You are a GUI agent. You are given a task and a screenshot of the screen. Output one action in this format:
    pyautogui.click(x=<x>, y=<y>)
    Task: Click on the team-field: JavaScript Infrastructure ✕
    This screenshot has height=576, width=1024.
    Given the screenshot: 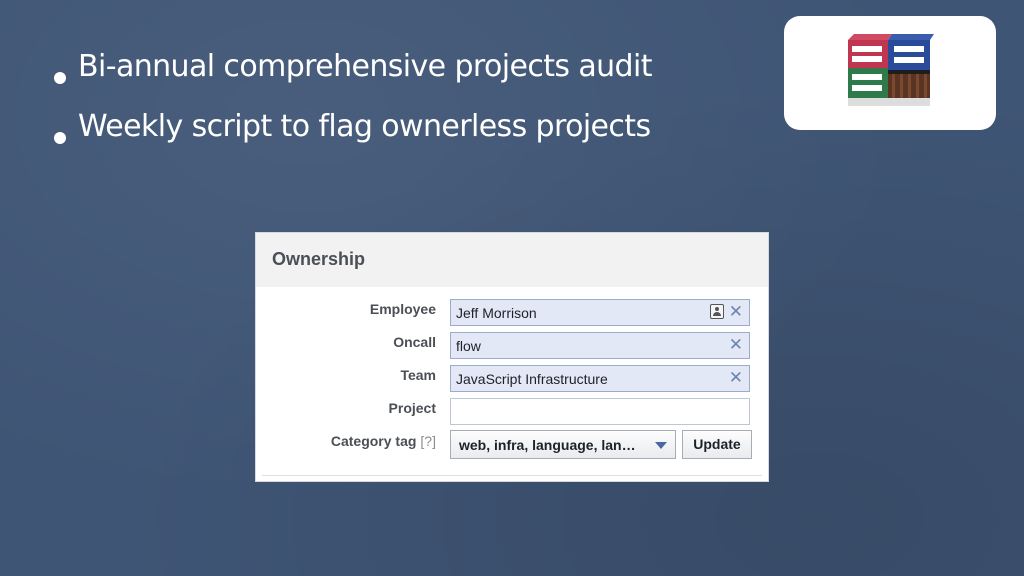 What is the action you would take?
    pyautogui.click(x=600, y=378)
    